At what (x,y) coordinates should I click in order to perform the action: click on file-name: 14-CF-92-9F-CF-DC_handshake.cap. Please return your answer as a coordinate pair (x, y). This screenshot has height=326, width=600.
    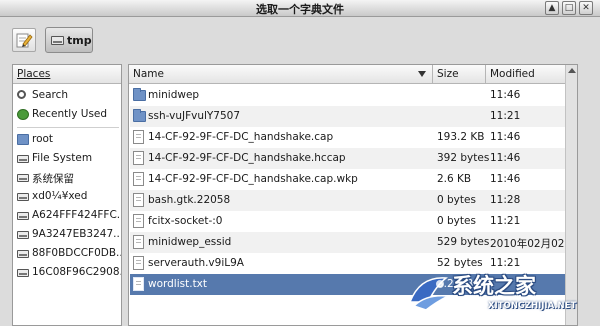
    Looking at the image, I should click on (241, 137).